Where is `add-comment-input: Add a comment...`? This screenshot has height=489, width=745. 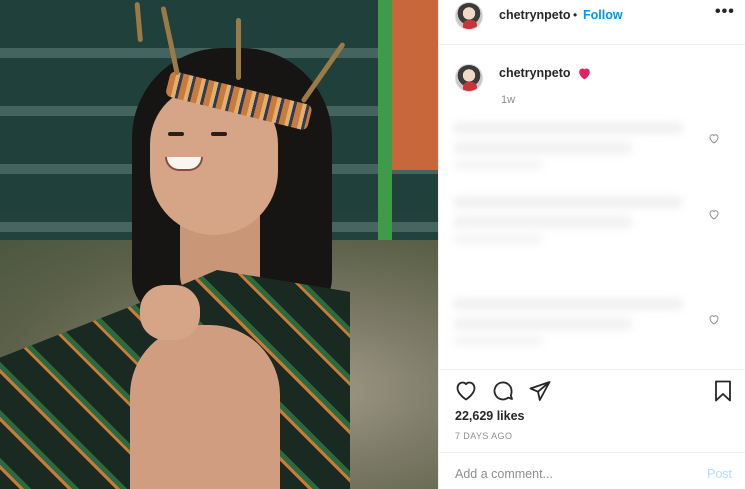
add-comment-input: Add a comment... is located at coordinates (504, 474).